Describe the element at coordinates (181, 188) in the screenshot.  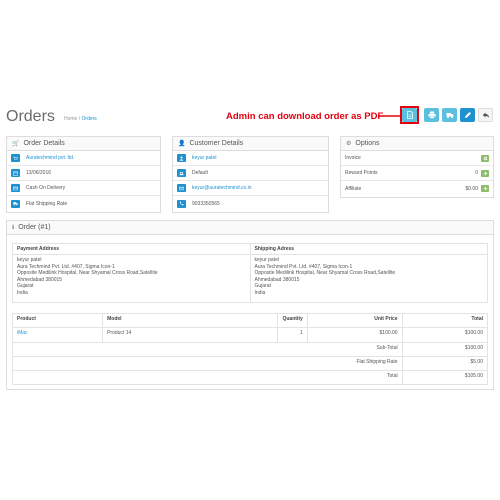
I see `envelope-icon` at that location.